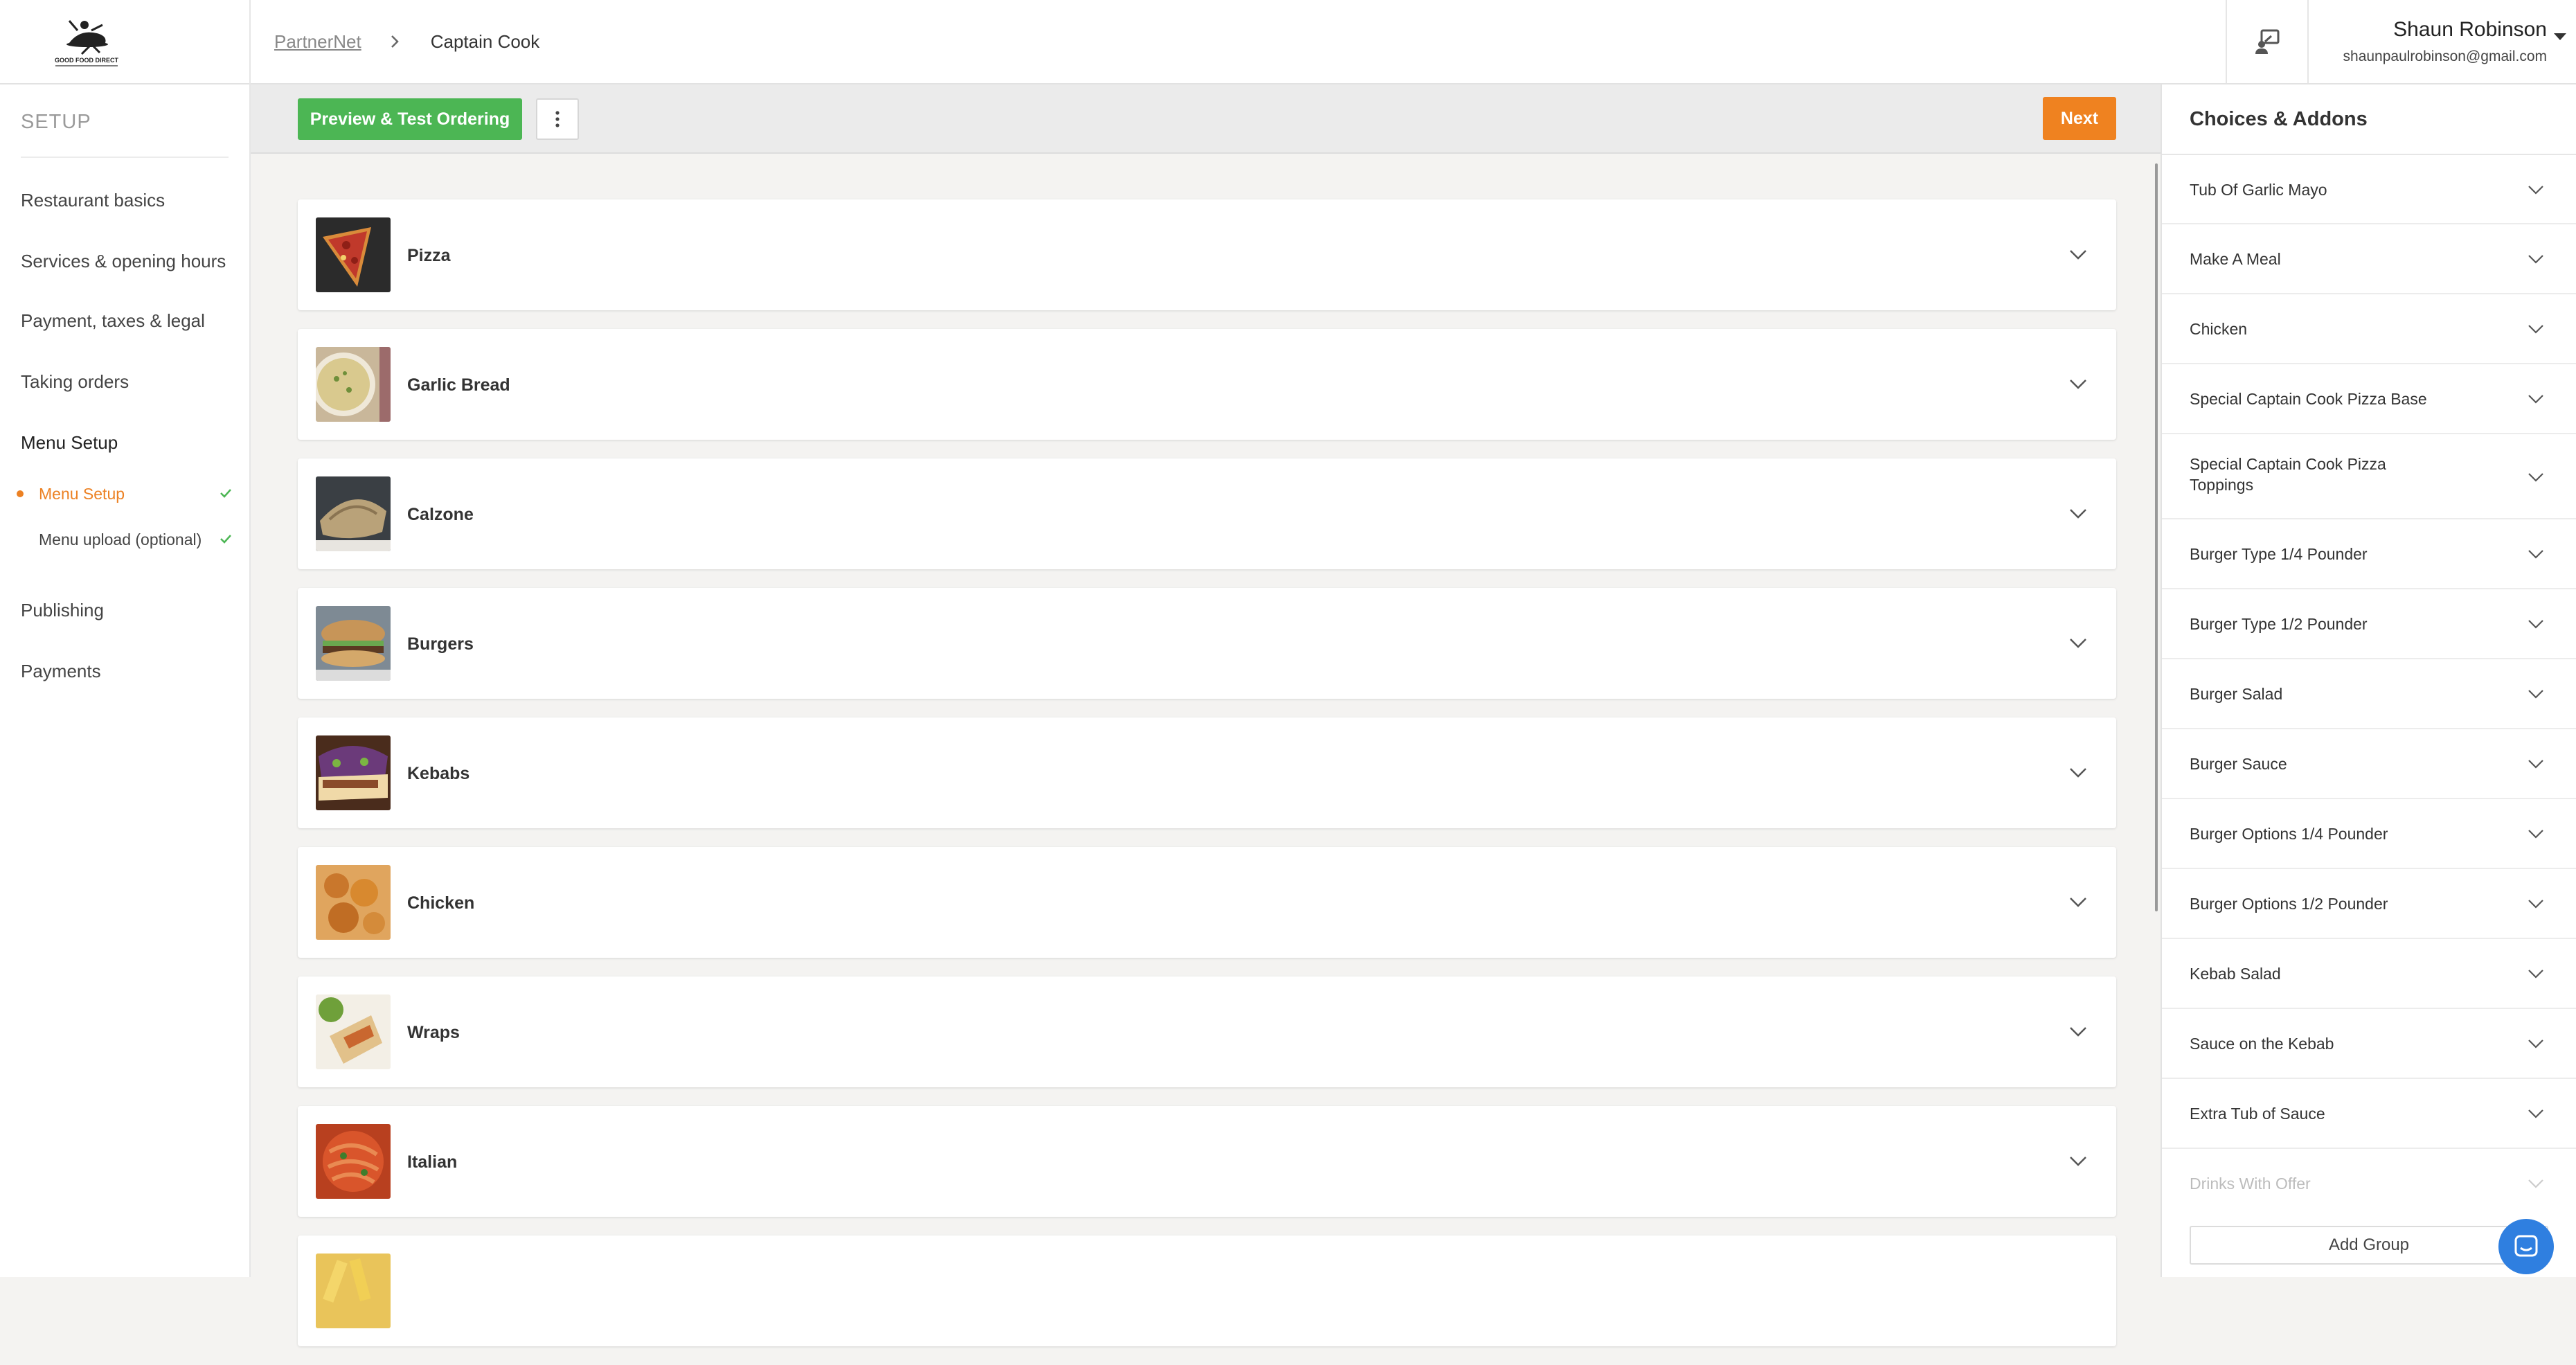 The height and width of the screenshot is (1365, 2576). Describe the element at coordinates (557, 119) in the screenshot. I see `more-options-button` at that location.